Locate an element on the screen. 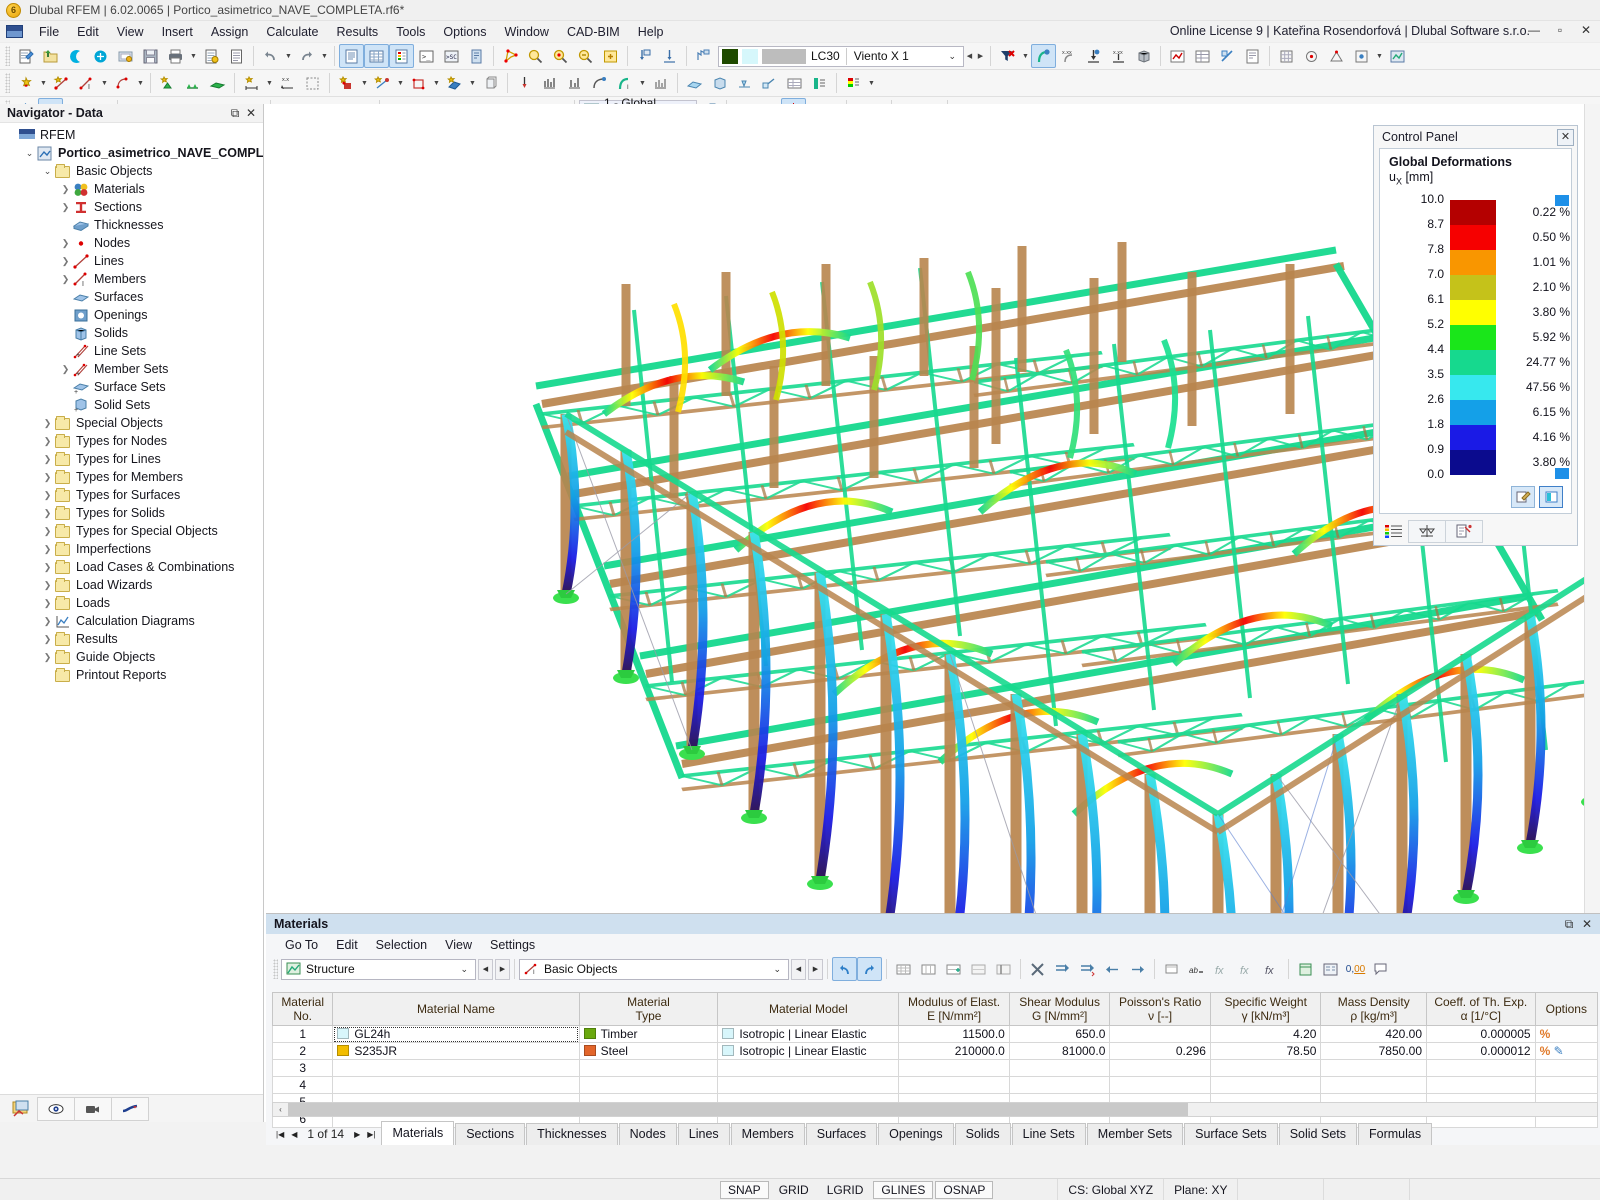 Image resolution: width=1600 pixels, height=1200 pixels. snap-toggle-lgrid: LGRID is located at coordinates (845, 1190).